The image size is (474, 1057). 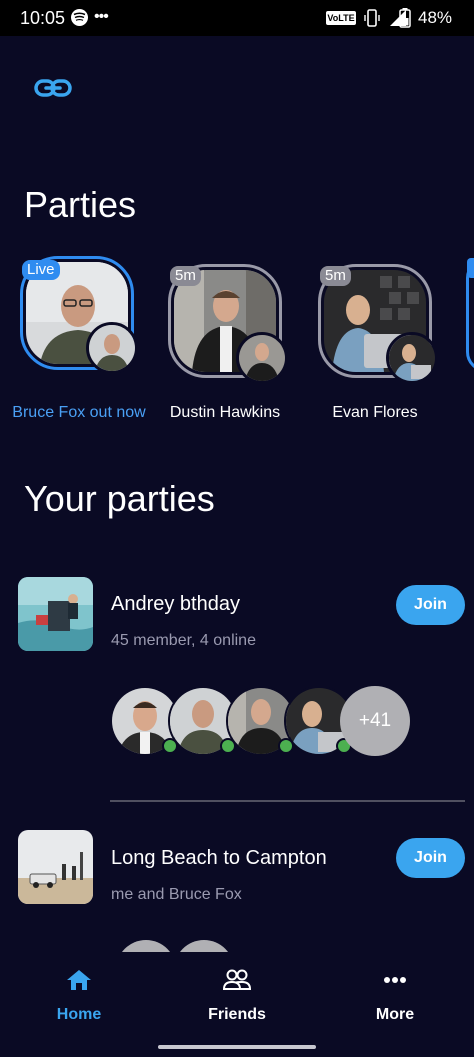 What do you see at coordinates (183, 640) in the screenshot?
I see `party-subtitle: 45 member, 4 online` at bounding box center [183, 640].